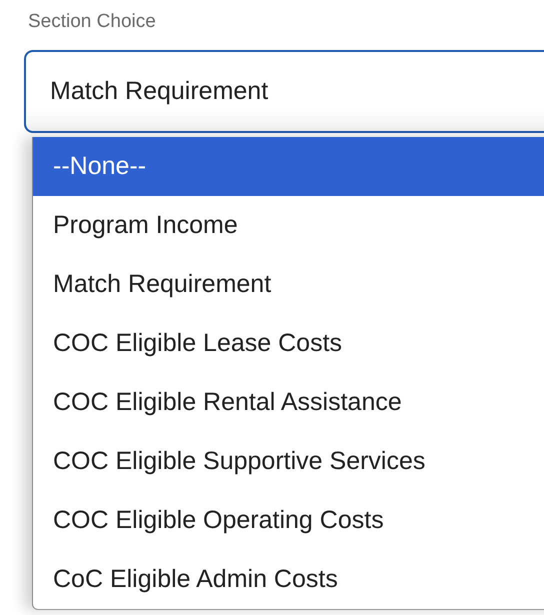  What do you see at coordinates (288, 225) in the screenshot?
I see `dropdown-option: Program Income` at bounding box center [288, 225].